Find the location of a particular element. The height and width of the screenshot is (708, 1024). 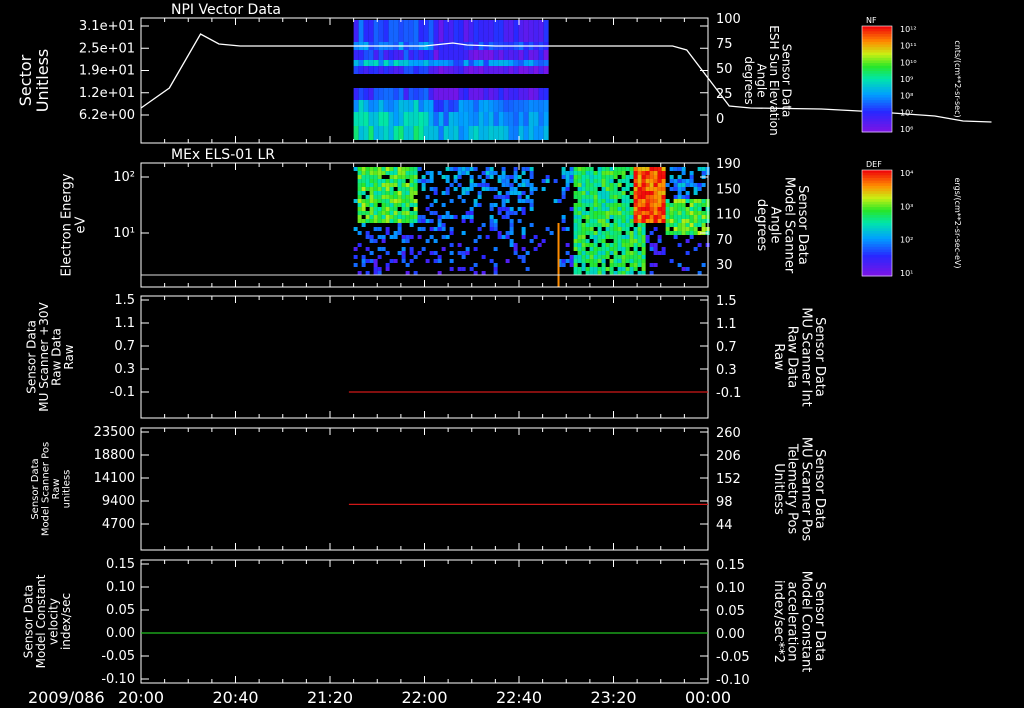

x-tick-label: 20:00 is located at coordinates (141, 697).